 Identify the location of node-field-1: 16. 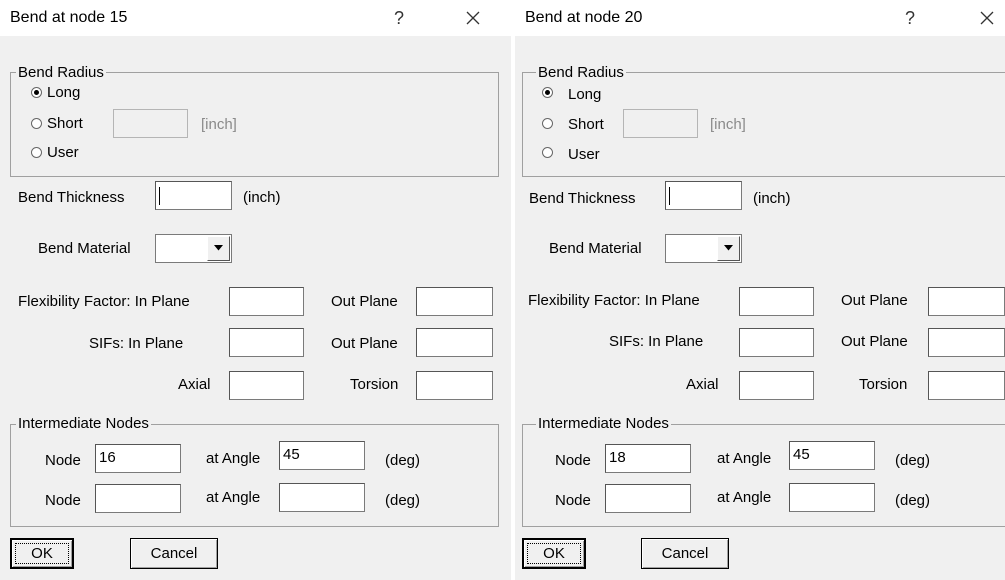
(138, 458).